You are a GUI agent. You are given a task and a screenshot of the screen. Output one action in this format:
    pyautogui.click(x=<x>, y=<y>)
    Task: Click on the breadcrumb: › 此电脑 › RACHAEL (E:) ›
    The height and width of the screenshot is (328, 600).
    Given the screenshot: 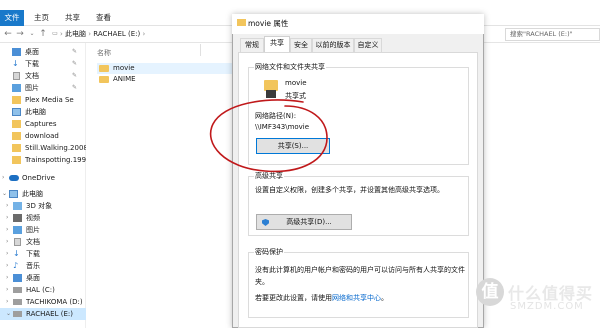 What is the action you would take?
    pyautogui.click(x=102, y=34)
    